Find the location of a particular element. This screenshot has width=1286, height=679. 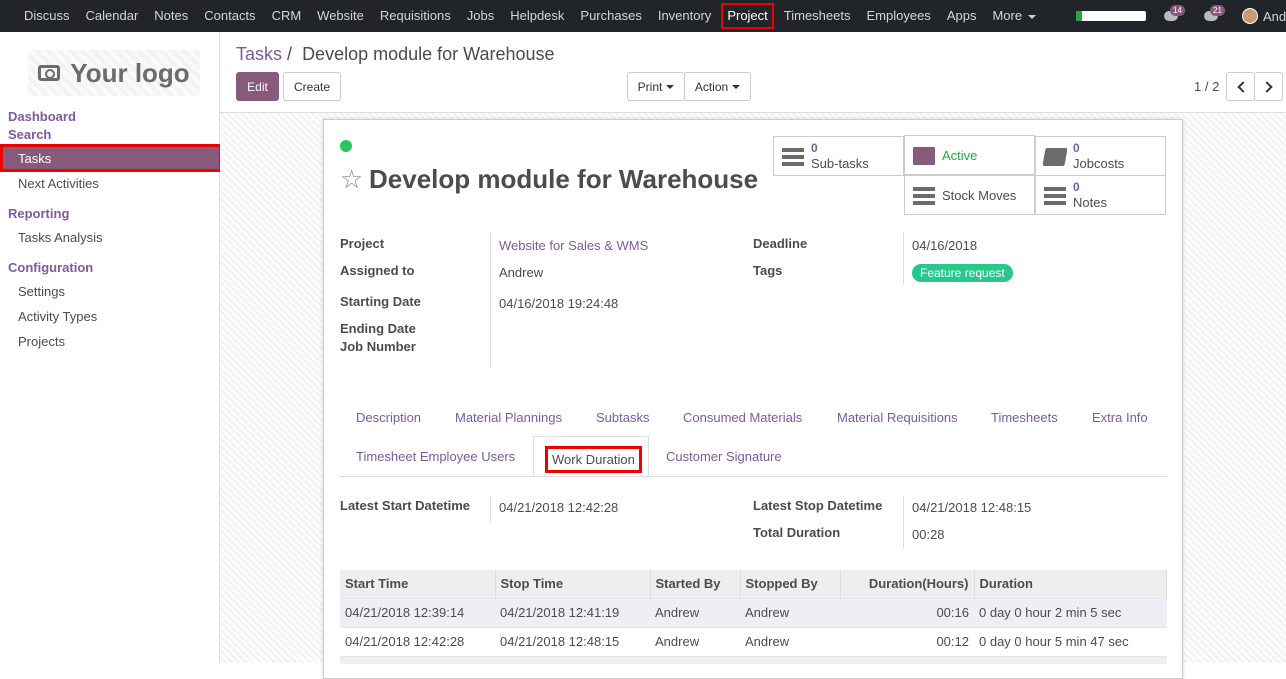

menu-crm: CRM is located at coordinates (287, 16).